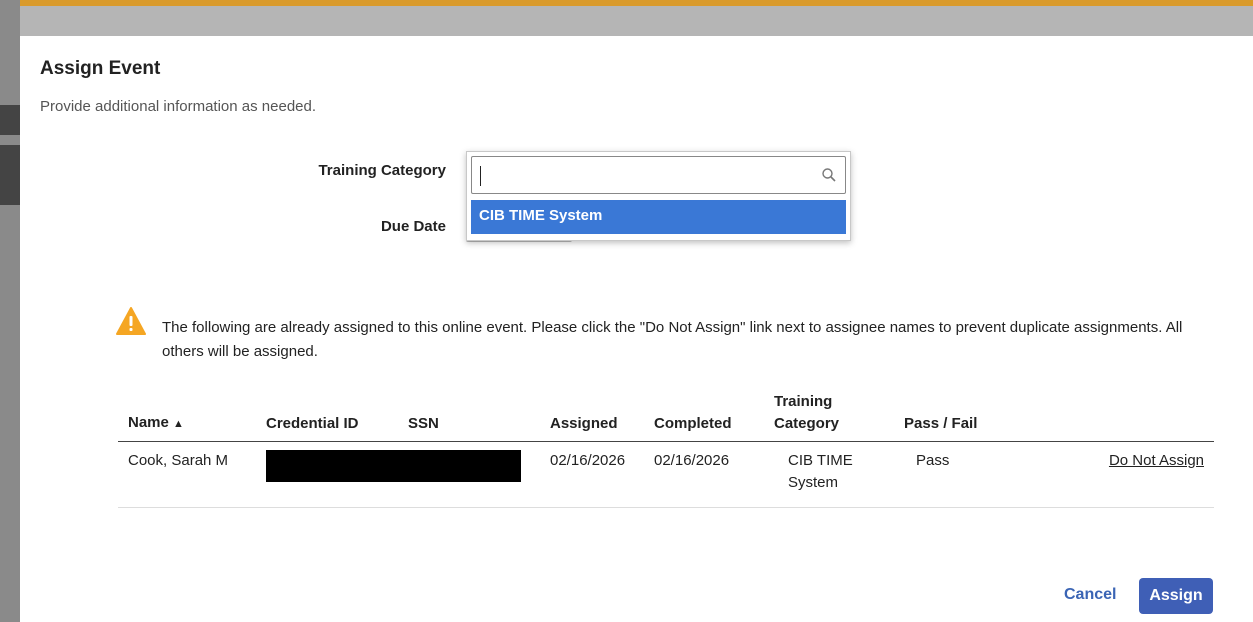 Image resolution: width=1253 pixels, height=622 pixels. What do you see at coordinates (1114, 416) in the screenshot?
I see `column-header-action` at bounding box center [1114, 416].